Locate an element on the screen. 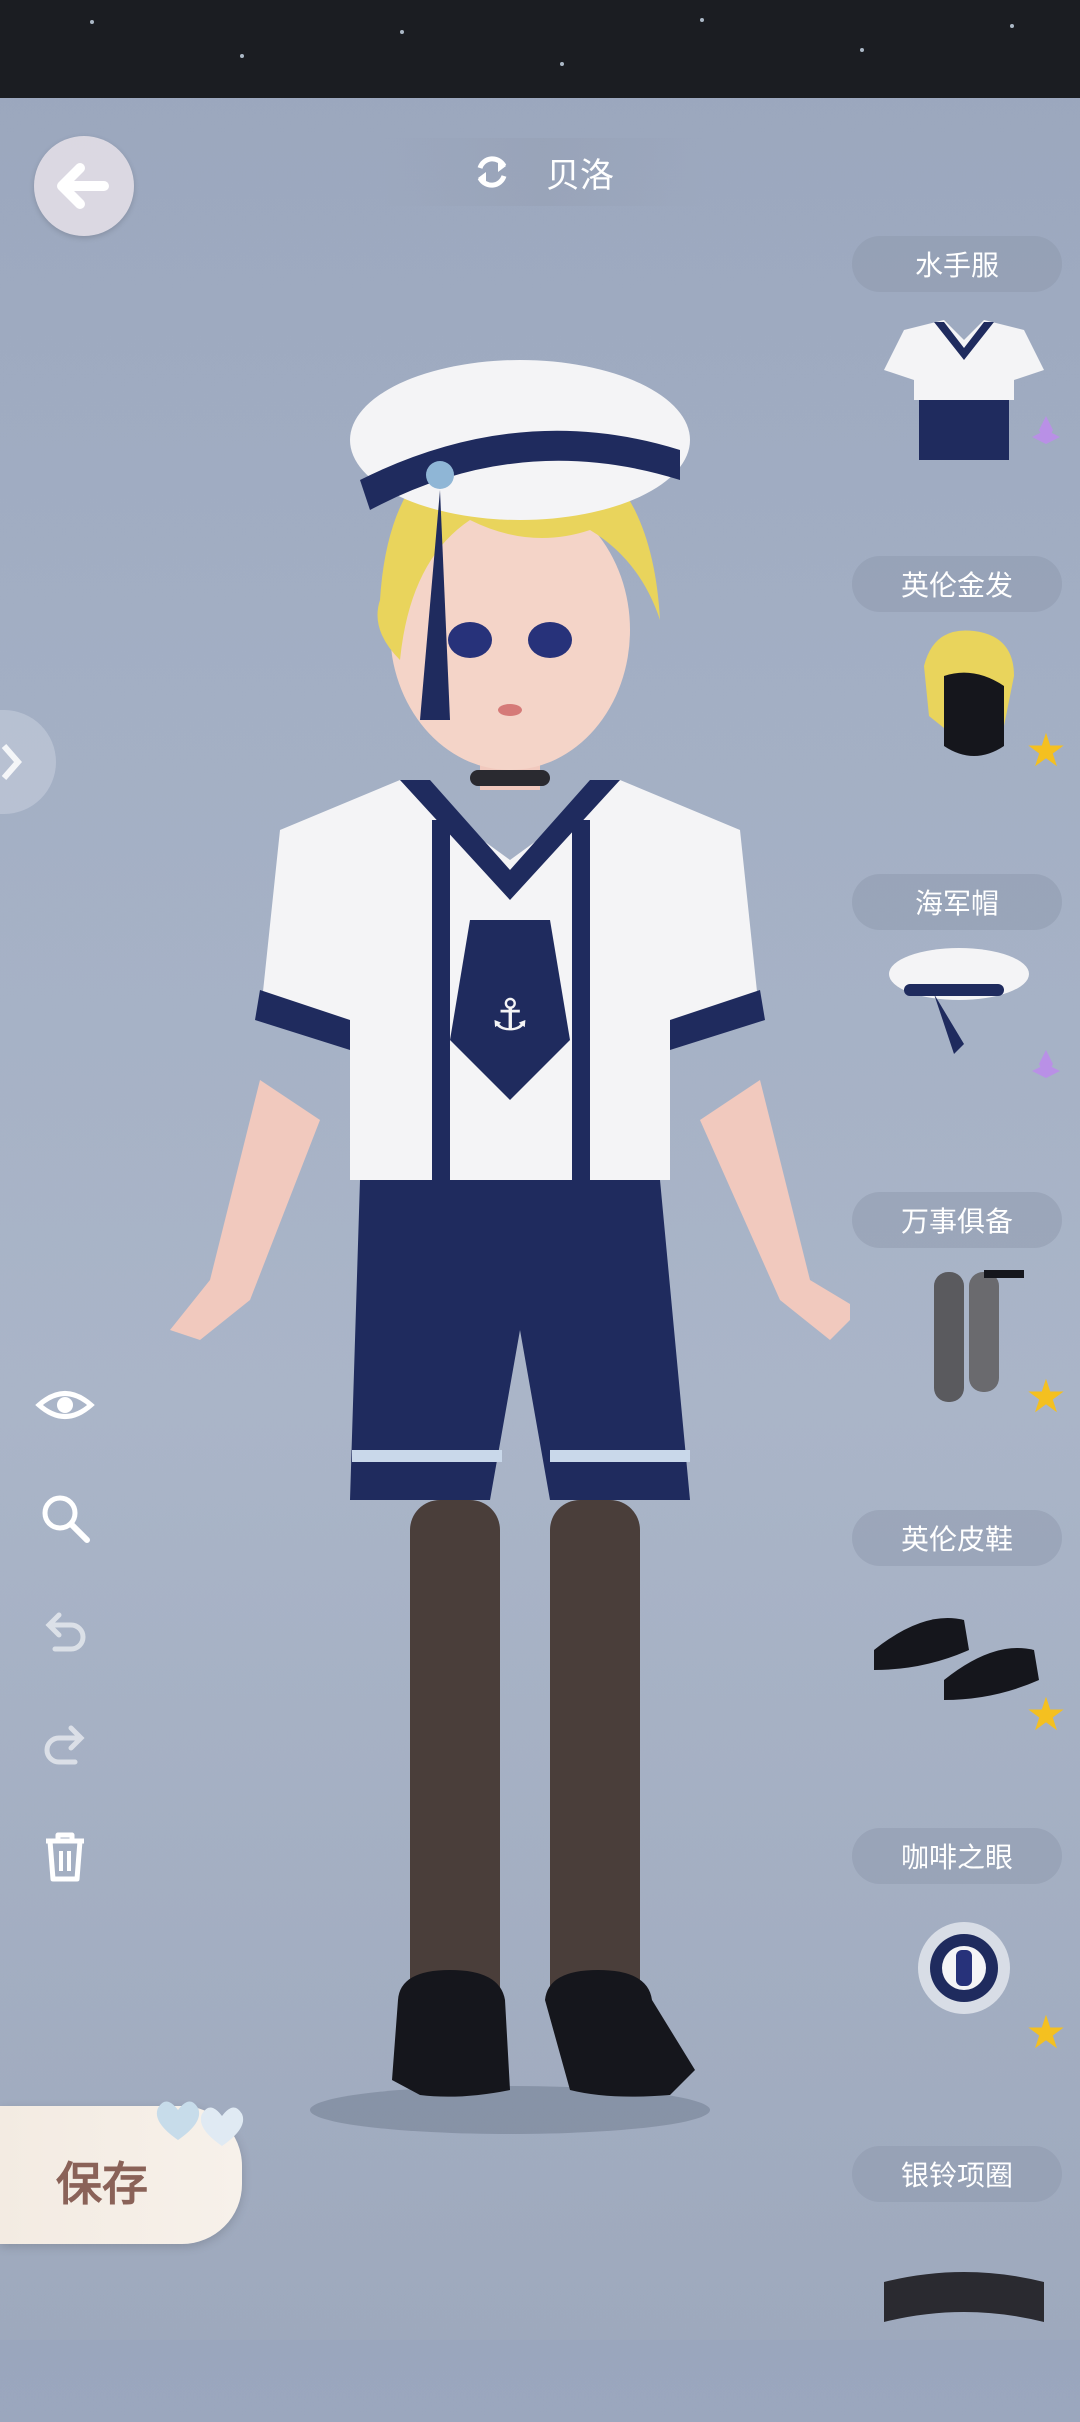  back-arrow-icon is located at coordinates (83, 186).